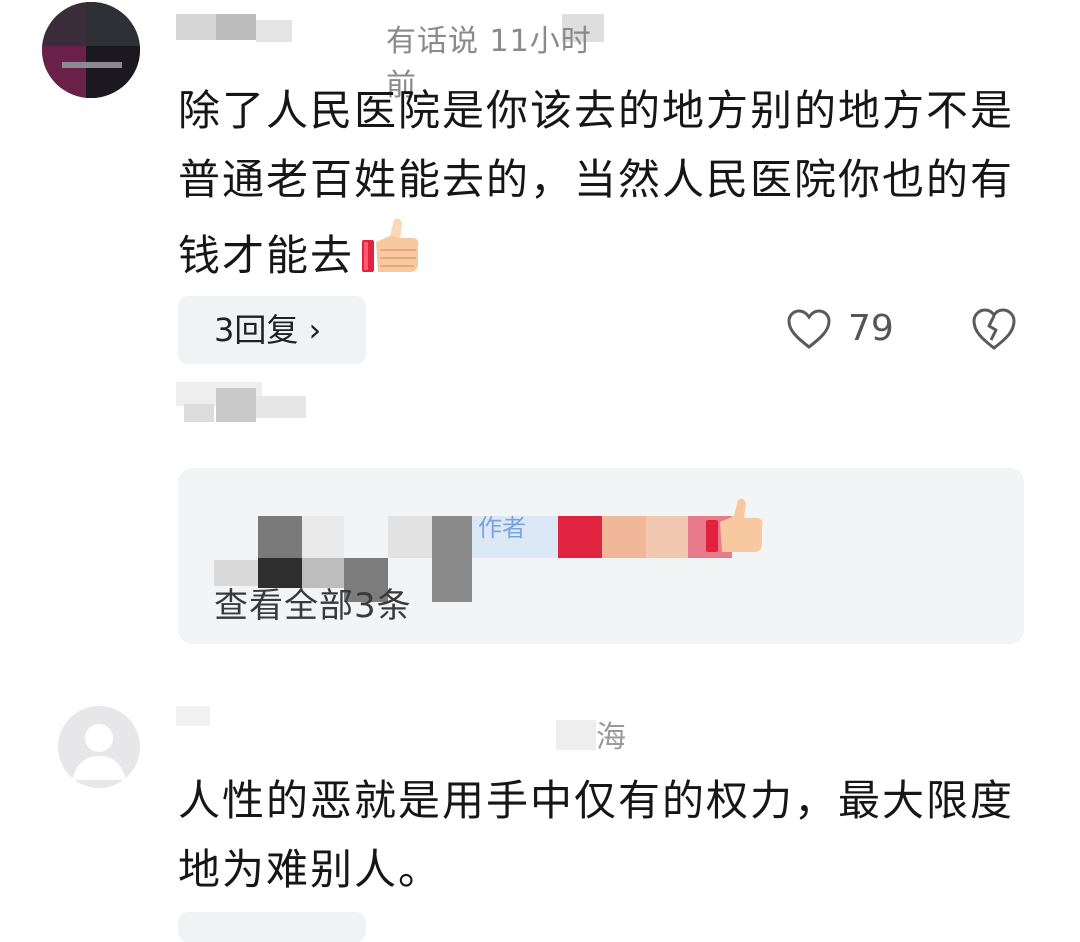 This screenshot has width=1080, height=942. I want to click on broken-heart-icon, so click(994, 329).